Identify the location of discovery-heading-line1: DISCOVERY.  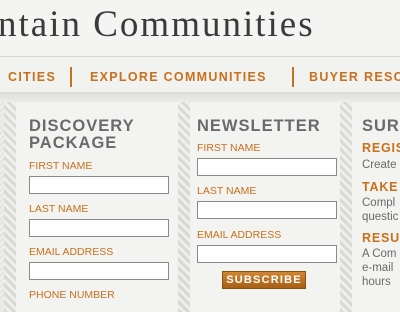
(82, 126).